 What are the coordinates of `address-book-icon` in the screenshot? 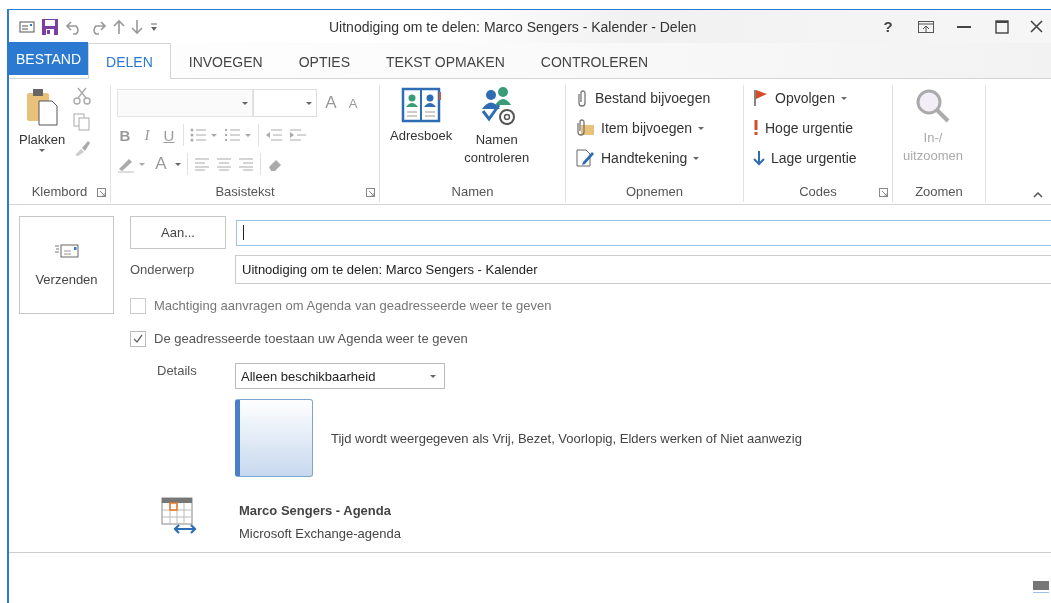 It's located at (421, 105).